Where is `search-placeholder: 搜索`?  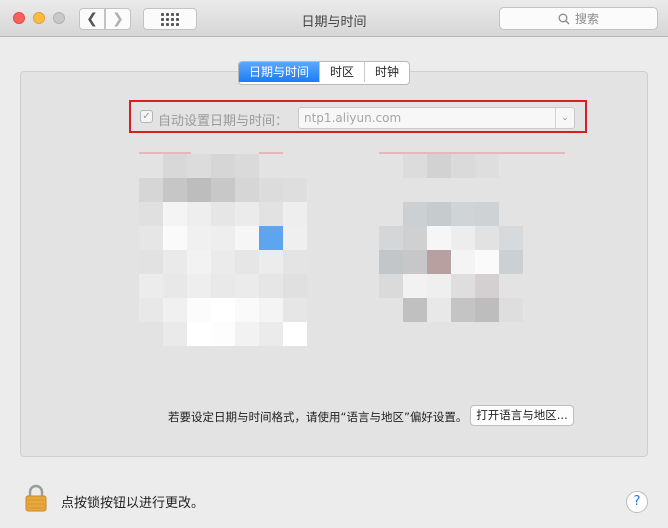
search-placeholder: 搜索 is located at coordinates (586, 19).